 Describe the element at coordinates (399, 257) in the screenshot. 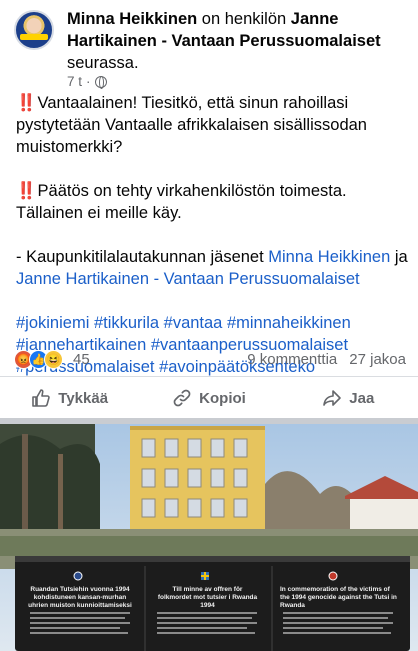

I see `post-text-and: ja` at that location.